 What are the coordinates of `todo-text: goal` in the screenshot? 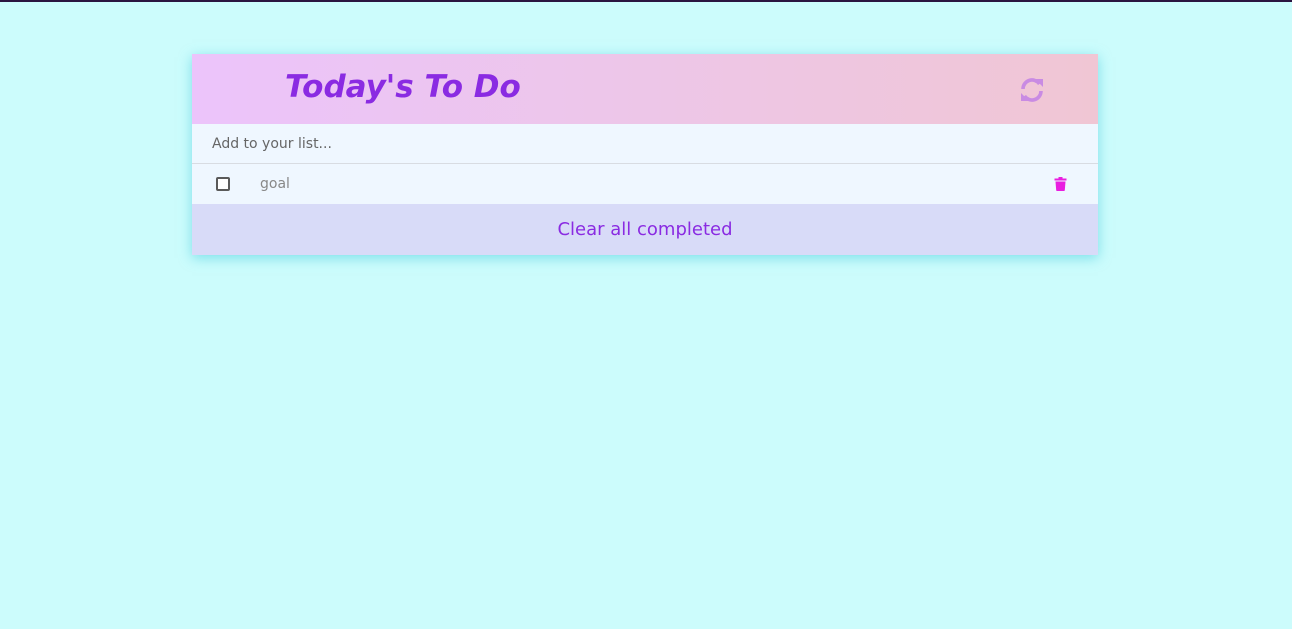 It's located at (275, 184).